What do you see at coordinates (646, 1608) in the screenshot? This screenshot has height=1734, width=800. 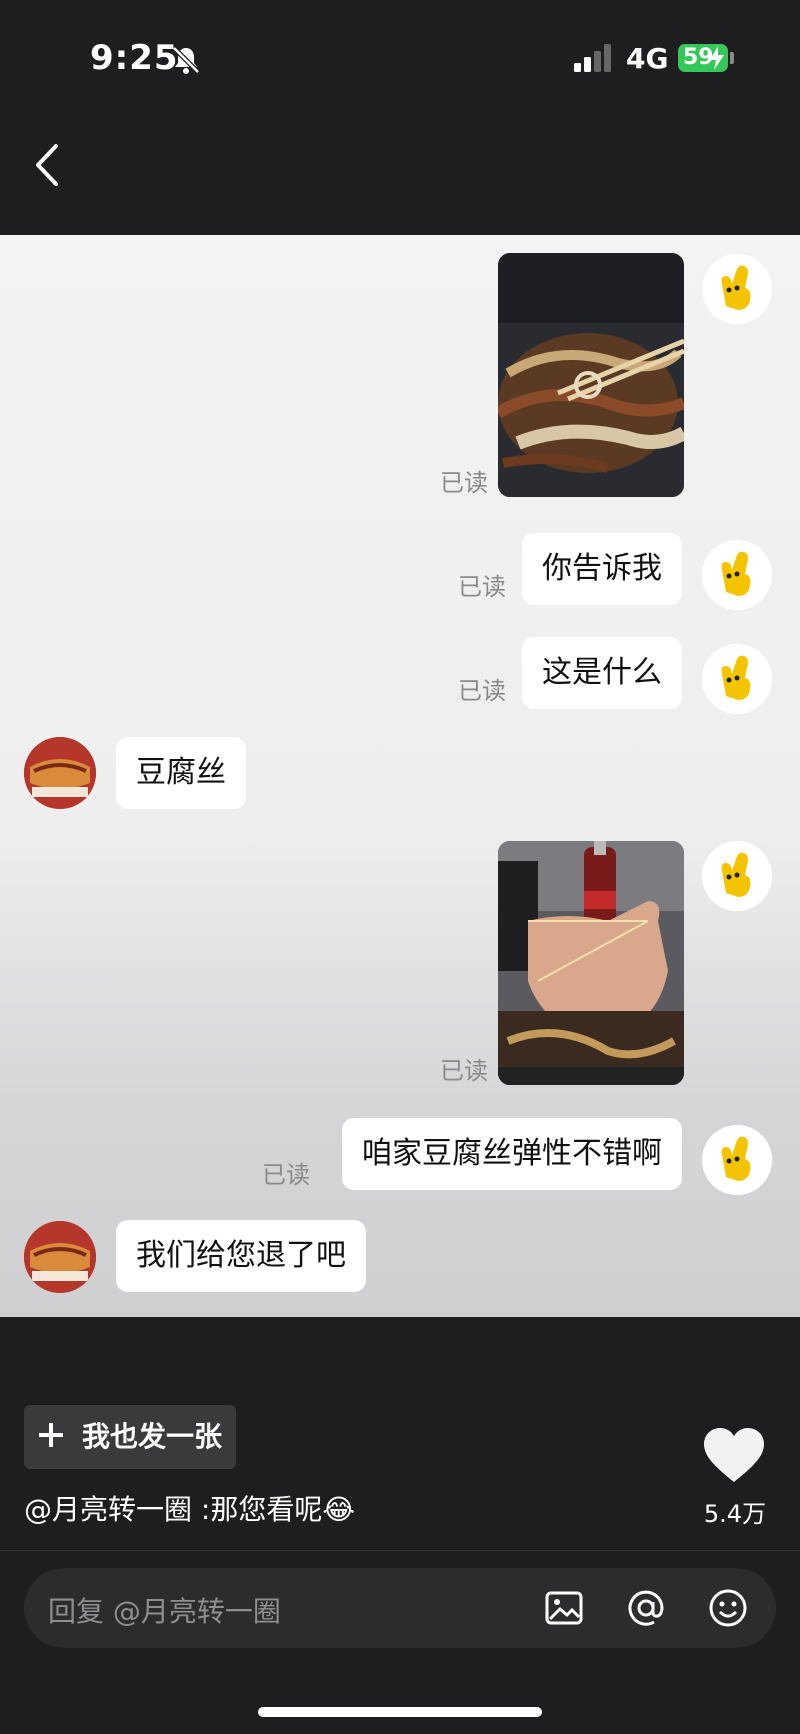 I see `at-mention-icon` at bounding box center [646, 1608].